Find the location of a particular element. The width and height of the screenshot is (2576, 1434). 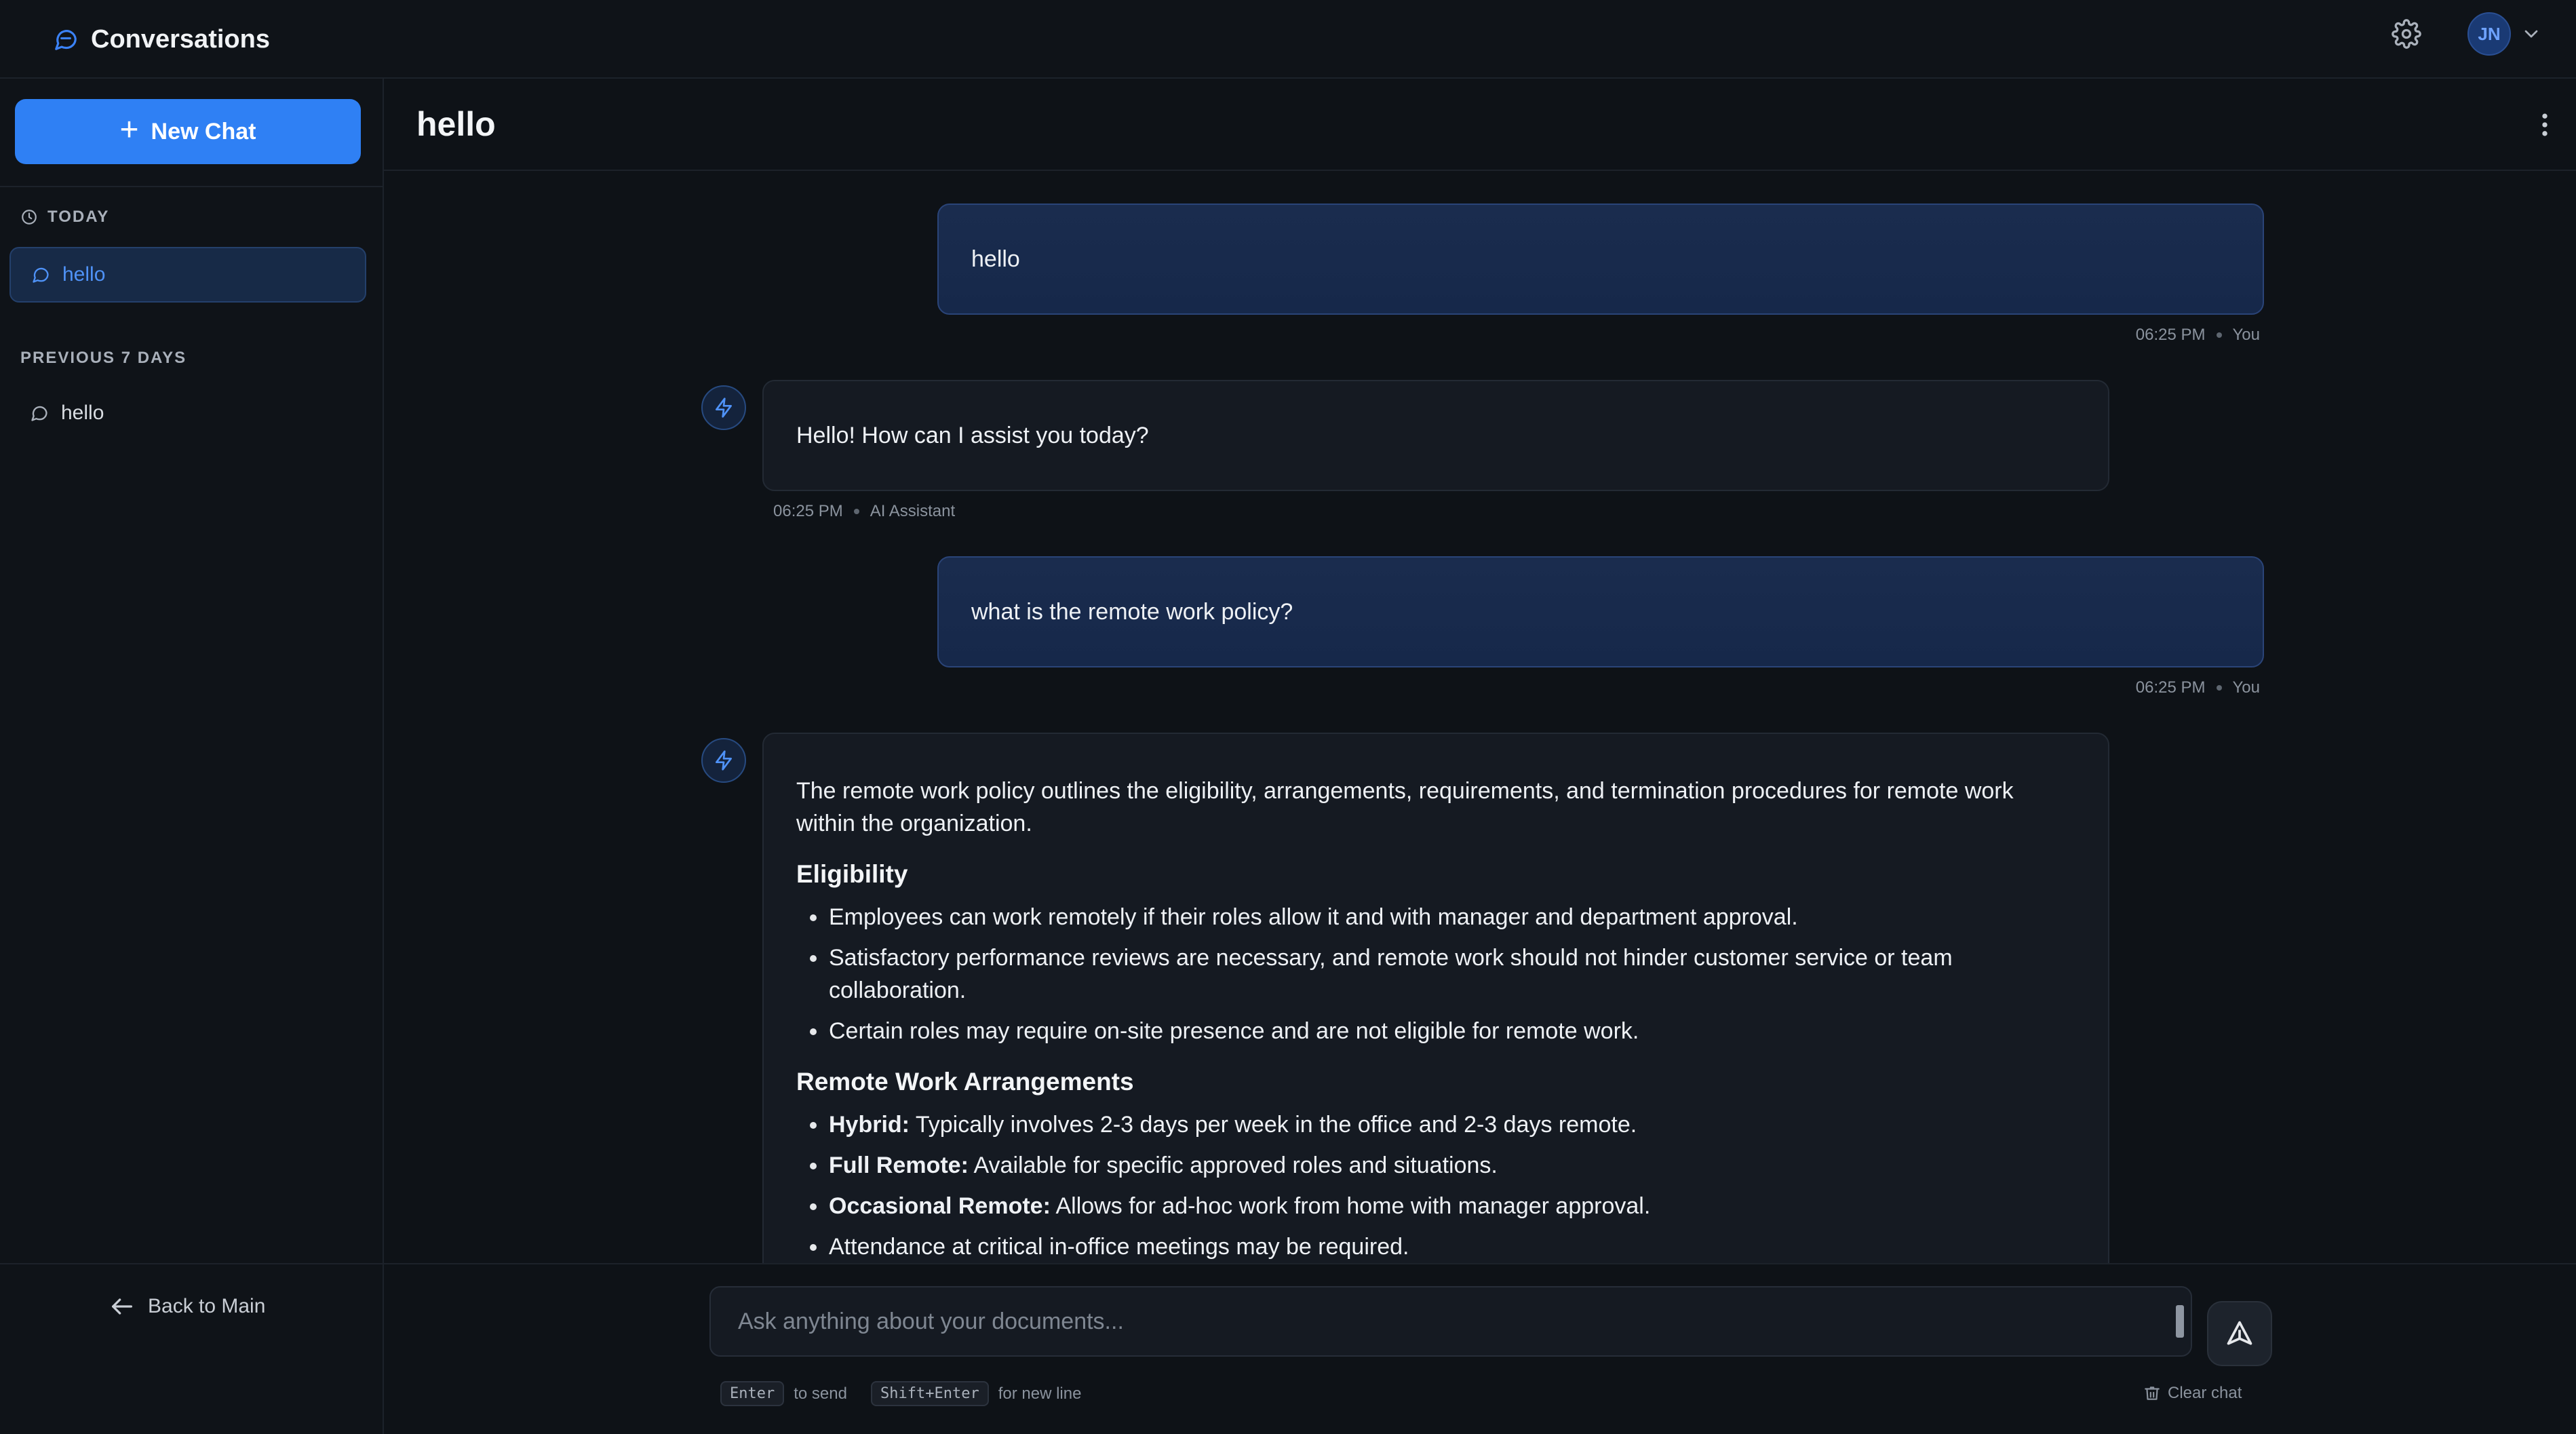

new-chat-label: New Chat is located at coordinates (203, 131).